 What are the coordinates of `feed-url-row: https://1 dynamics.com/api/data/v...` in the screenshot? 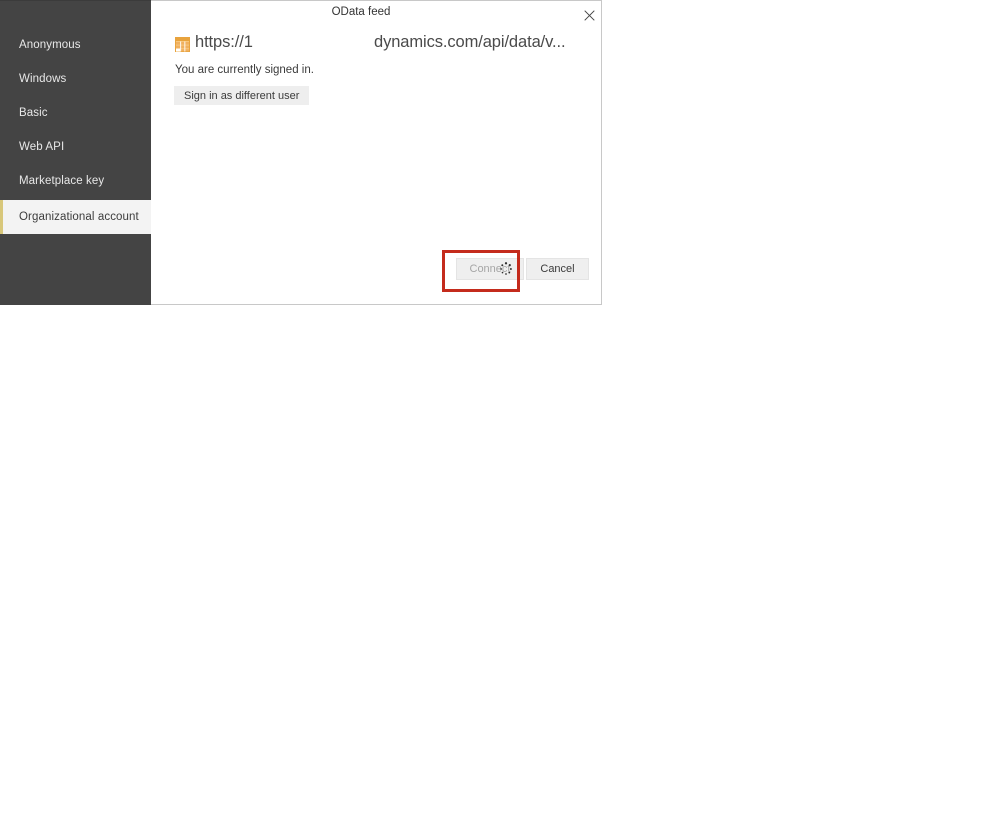 It's located at (380, 46).